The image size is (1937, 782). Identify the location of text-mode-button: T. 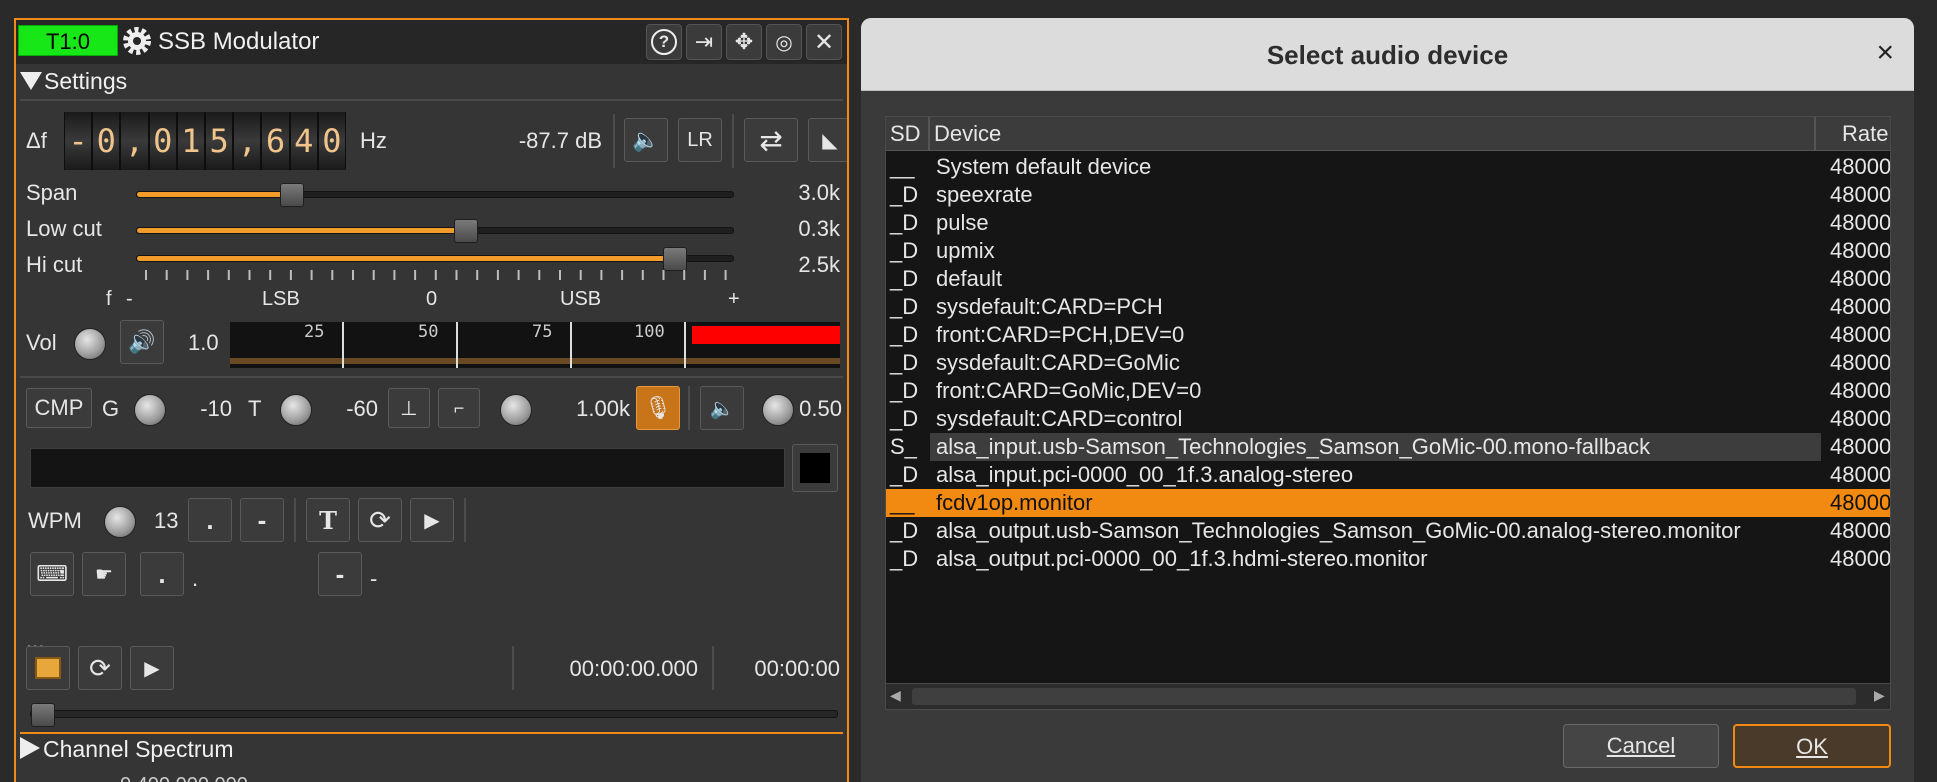
(328, 520).